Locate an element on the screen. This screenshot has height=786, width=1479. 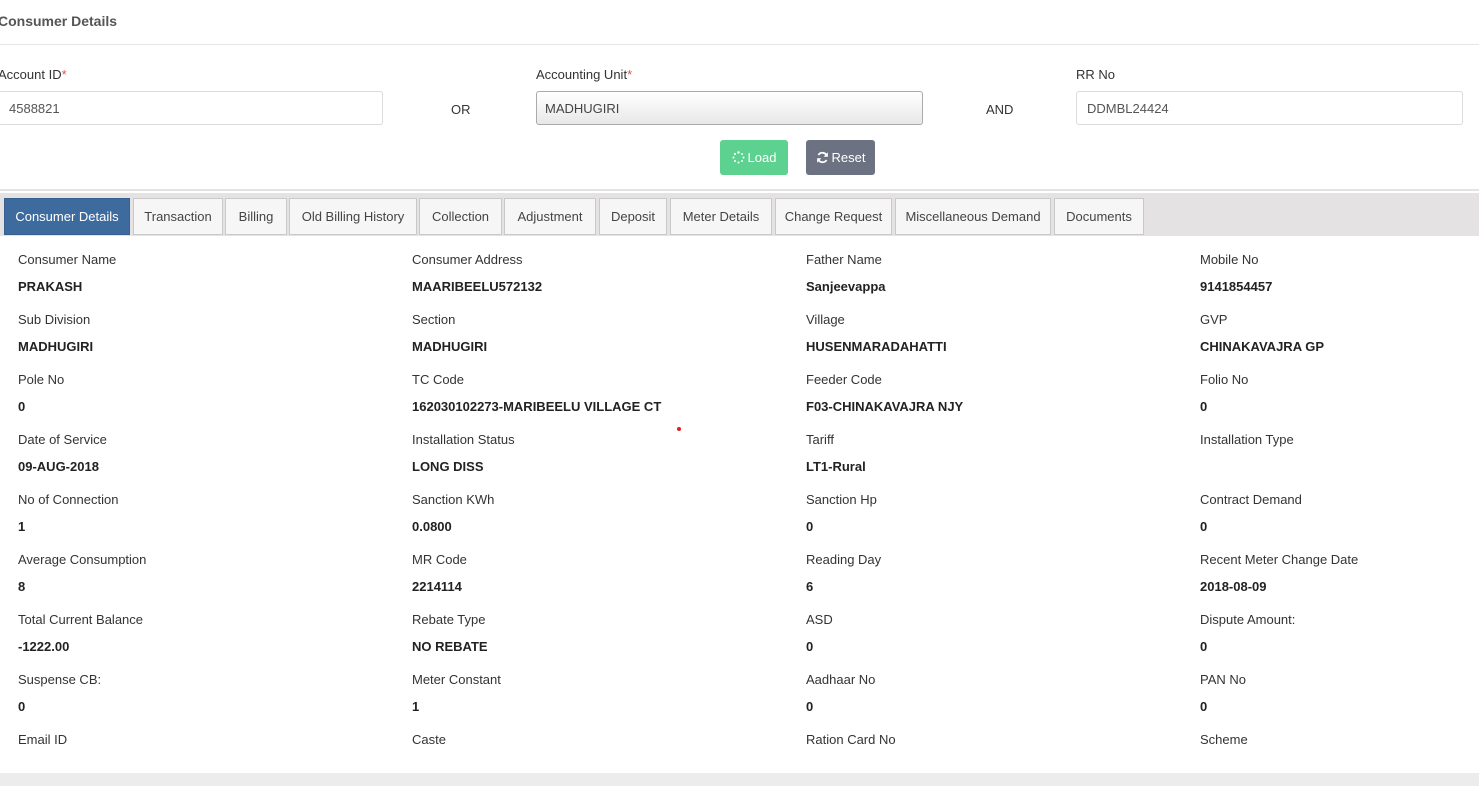
detail-value-date-of-service: 09-AUG-2018 is located at coordinates (58, 466).